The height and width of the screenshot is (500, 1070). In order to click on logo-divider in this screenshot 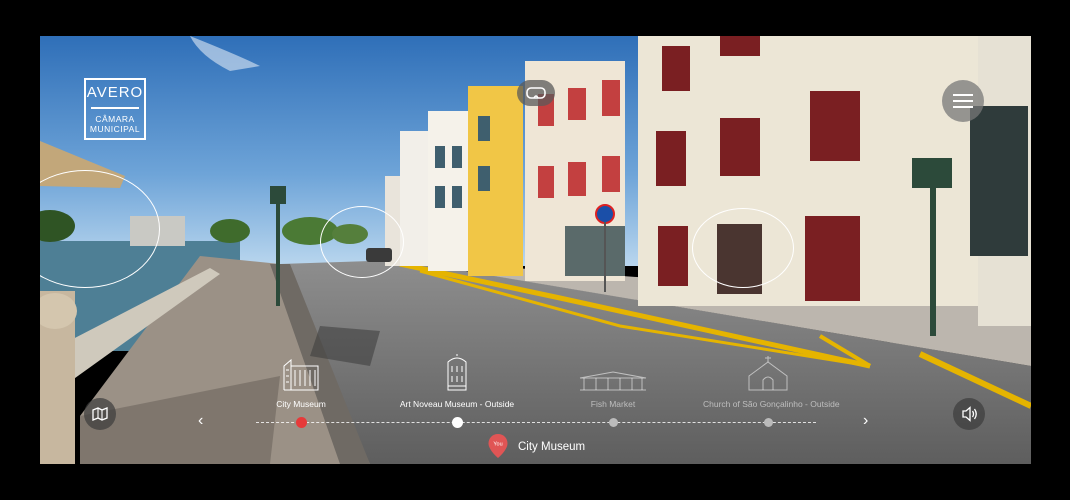, I will do `click(115, 108)`.